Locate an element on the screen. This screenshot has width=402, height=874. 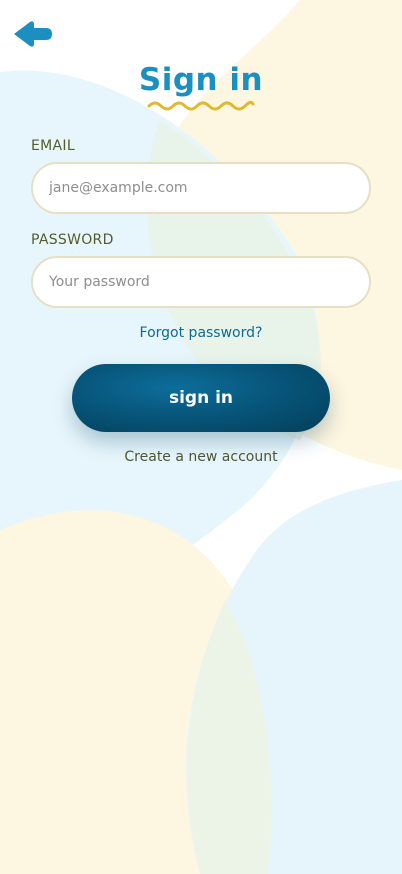
arrow-left-icon is located at coordinates (33, 34).